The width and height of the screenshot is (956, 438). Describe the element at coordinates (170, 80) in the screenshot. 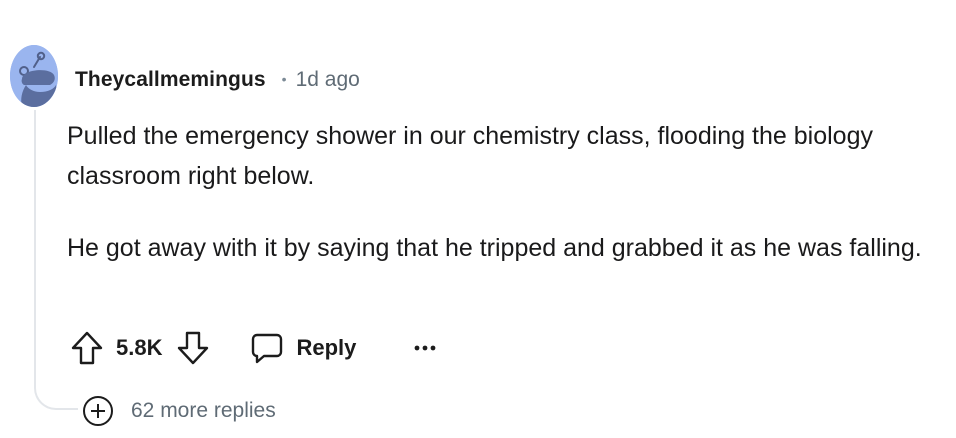

I see `author-username: Theycallmemingus` at that location.